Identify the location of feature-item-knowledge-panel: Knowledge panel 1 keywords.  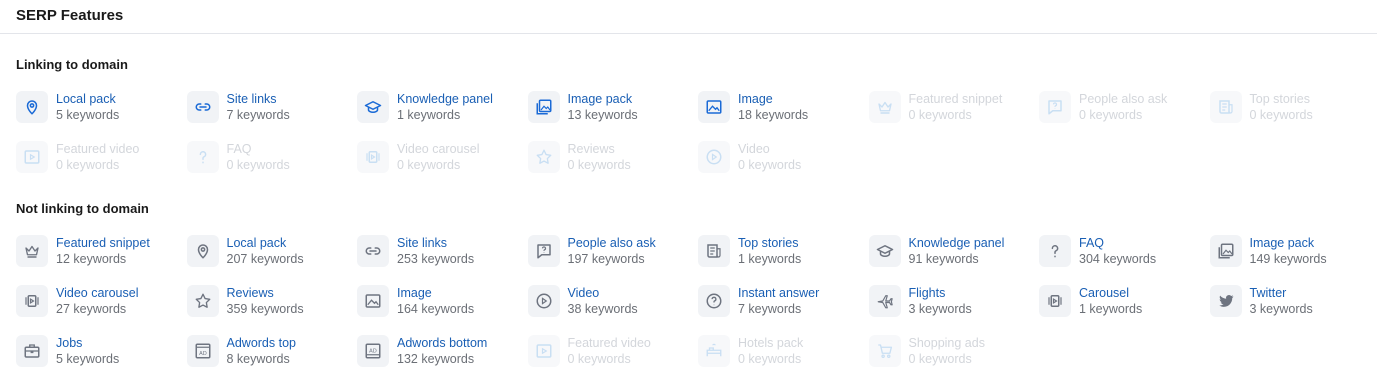
(439, 107).